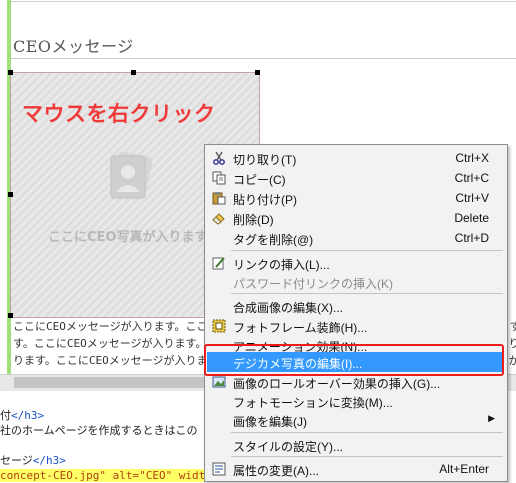 This screenshot has height=483, width=516. I want to click on code-text: 付, so click(5, 415).